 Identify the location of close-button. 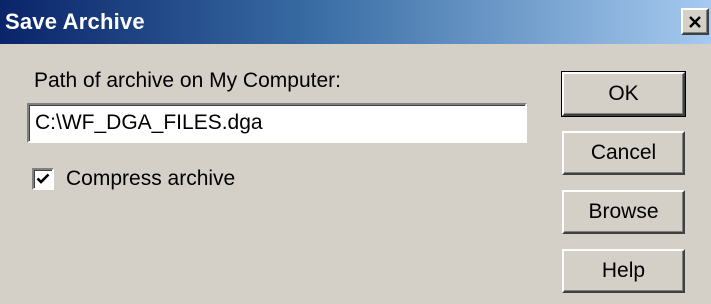
(695, 21).